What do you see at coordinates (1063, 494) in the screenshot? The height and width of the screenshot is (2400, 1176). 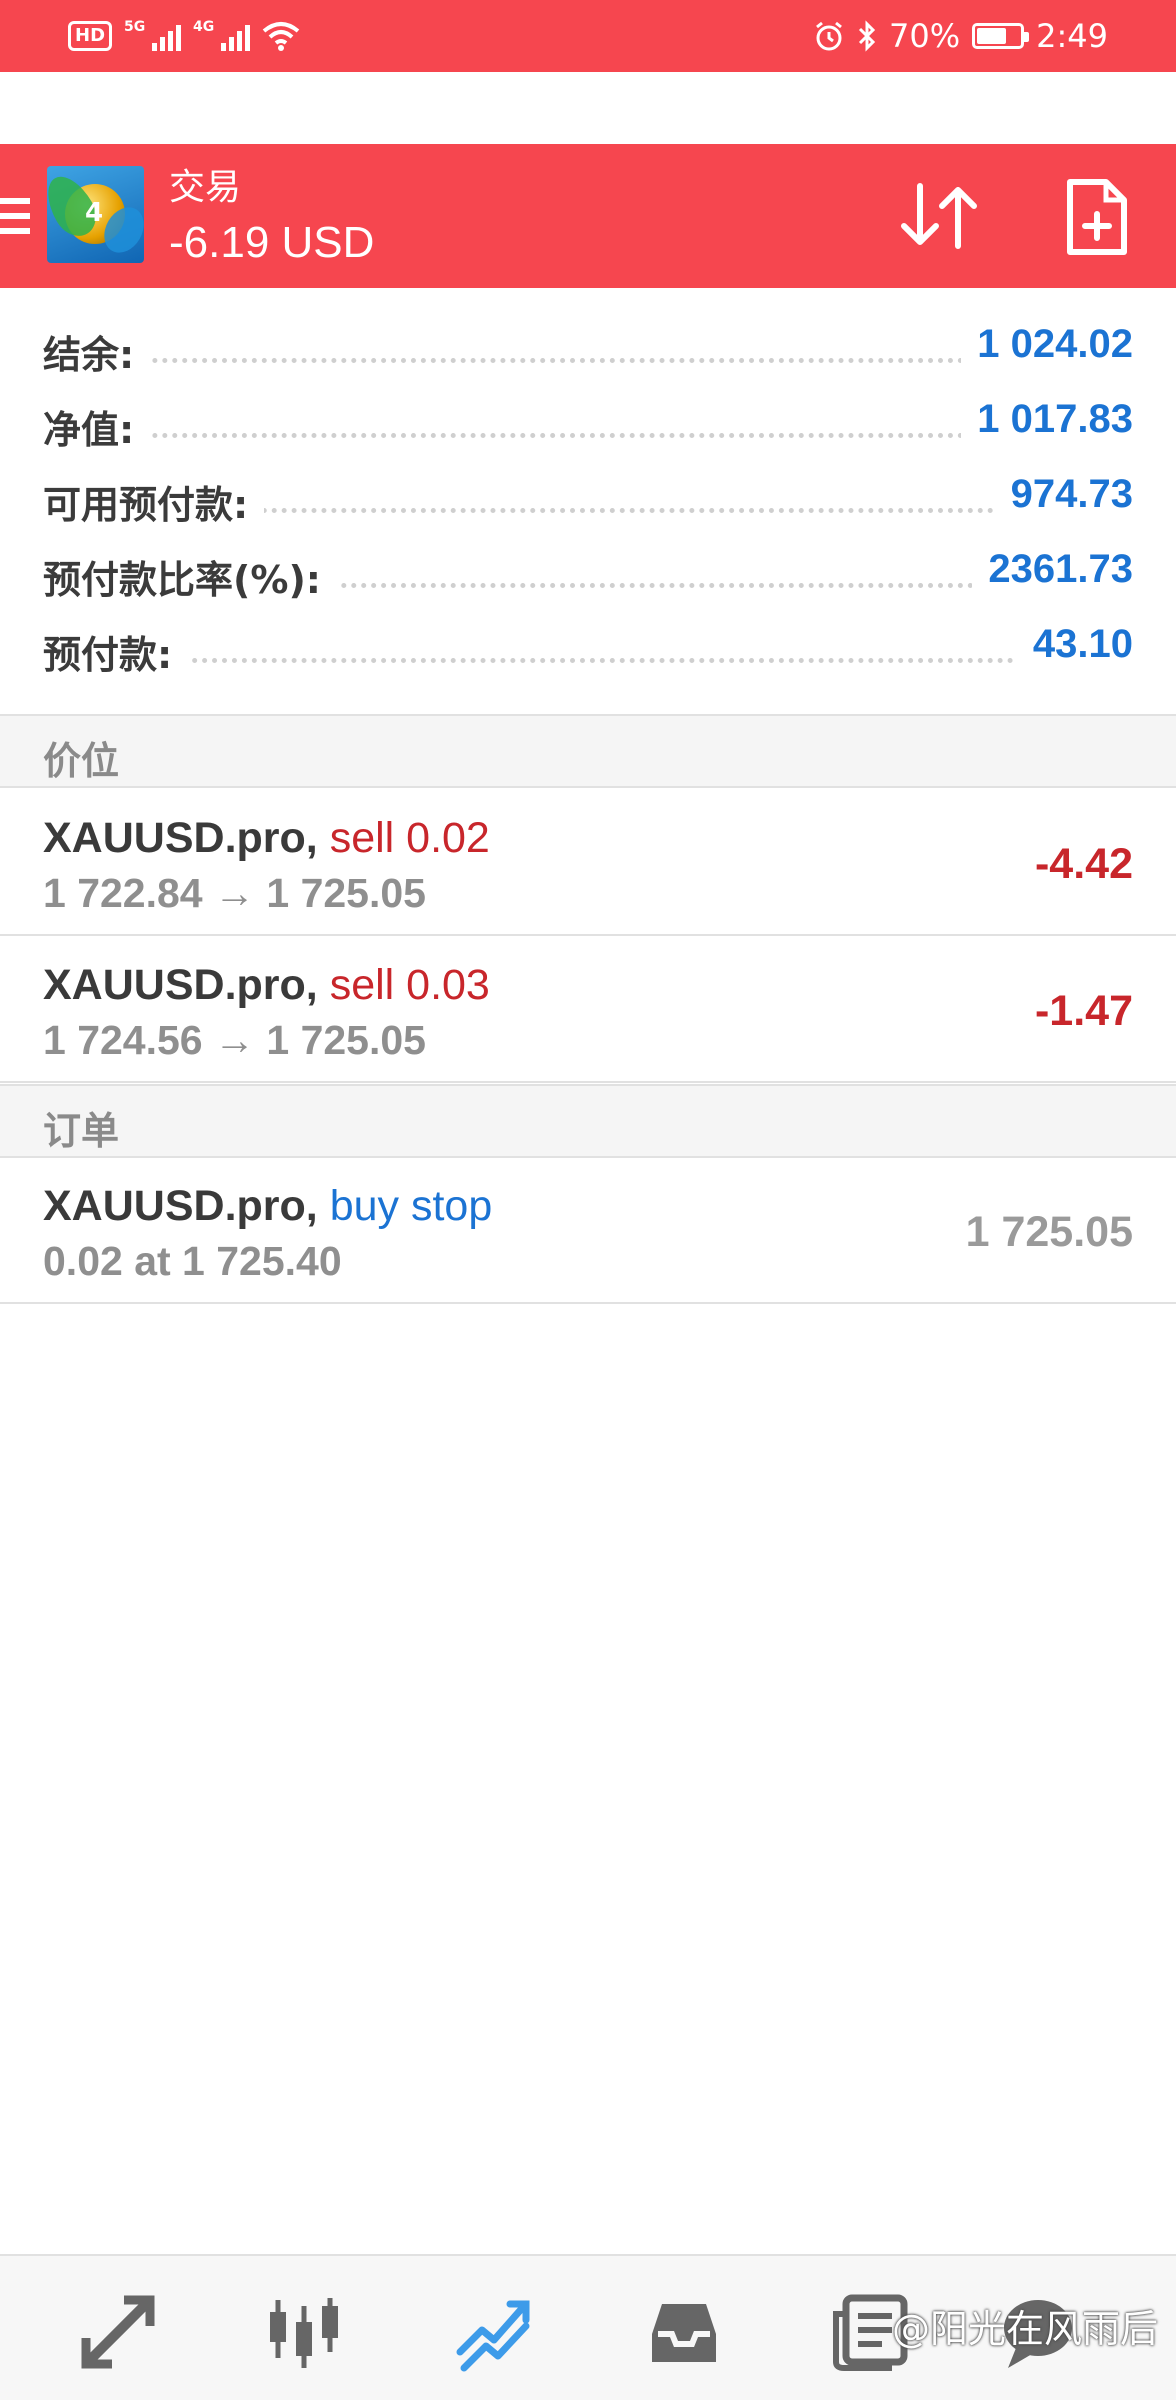 I see `summary-value: 974.73` at bounding box center [1063, 494].